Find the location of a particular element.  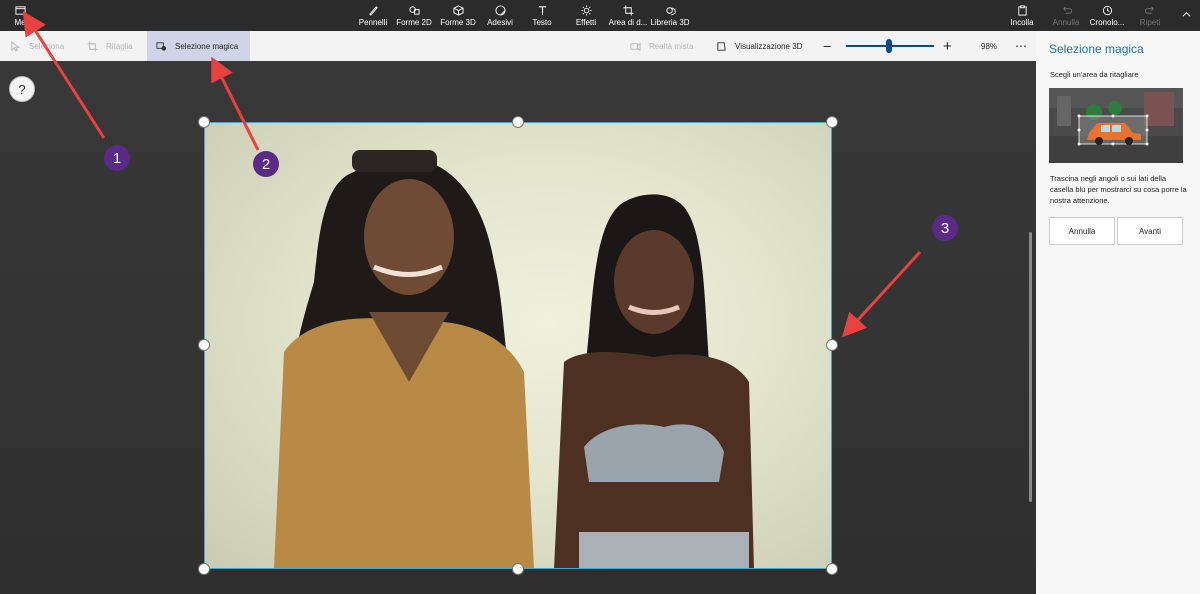

annotation-badge-2: 2 is located at coordinates (266, 164).